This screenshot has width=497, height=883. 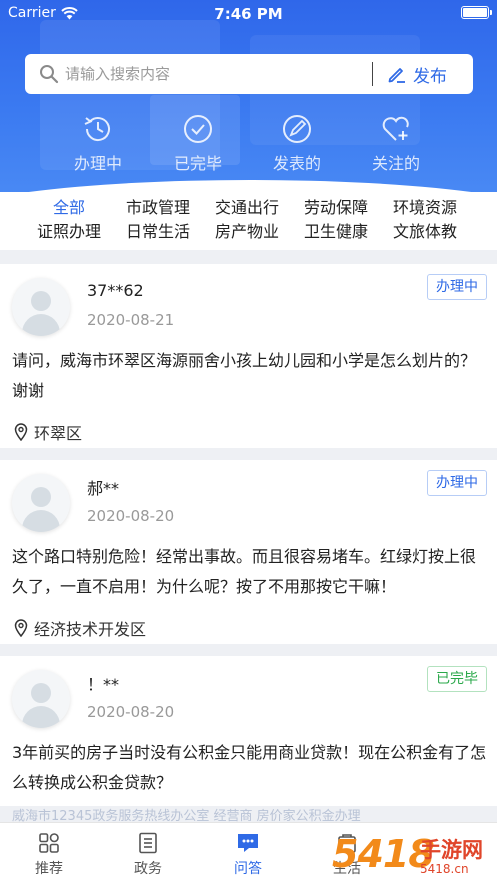 What do you see at coordinates (336, 230) in the screenshot?
I see `category-health: 卫生健康` at bounding box center [336, 230].